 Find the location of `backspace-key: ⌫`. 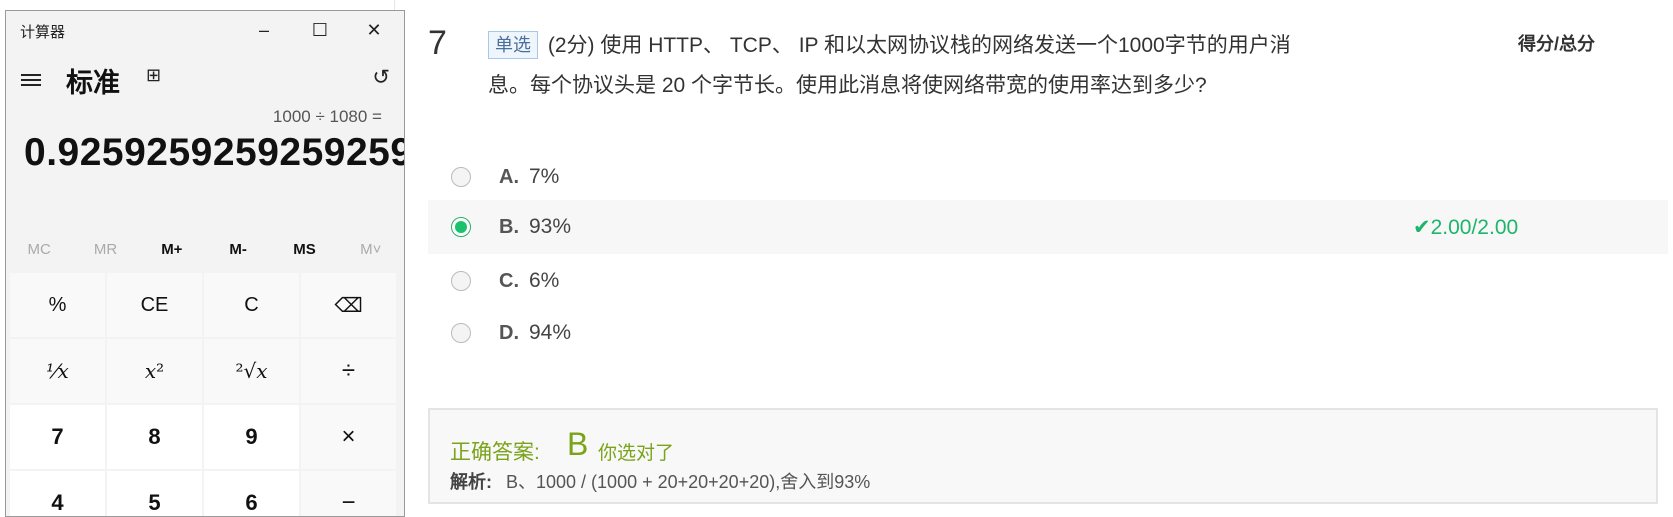

backspace-key: ⌫ is located at coordinates (348, 305).